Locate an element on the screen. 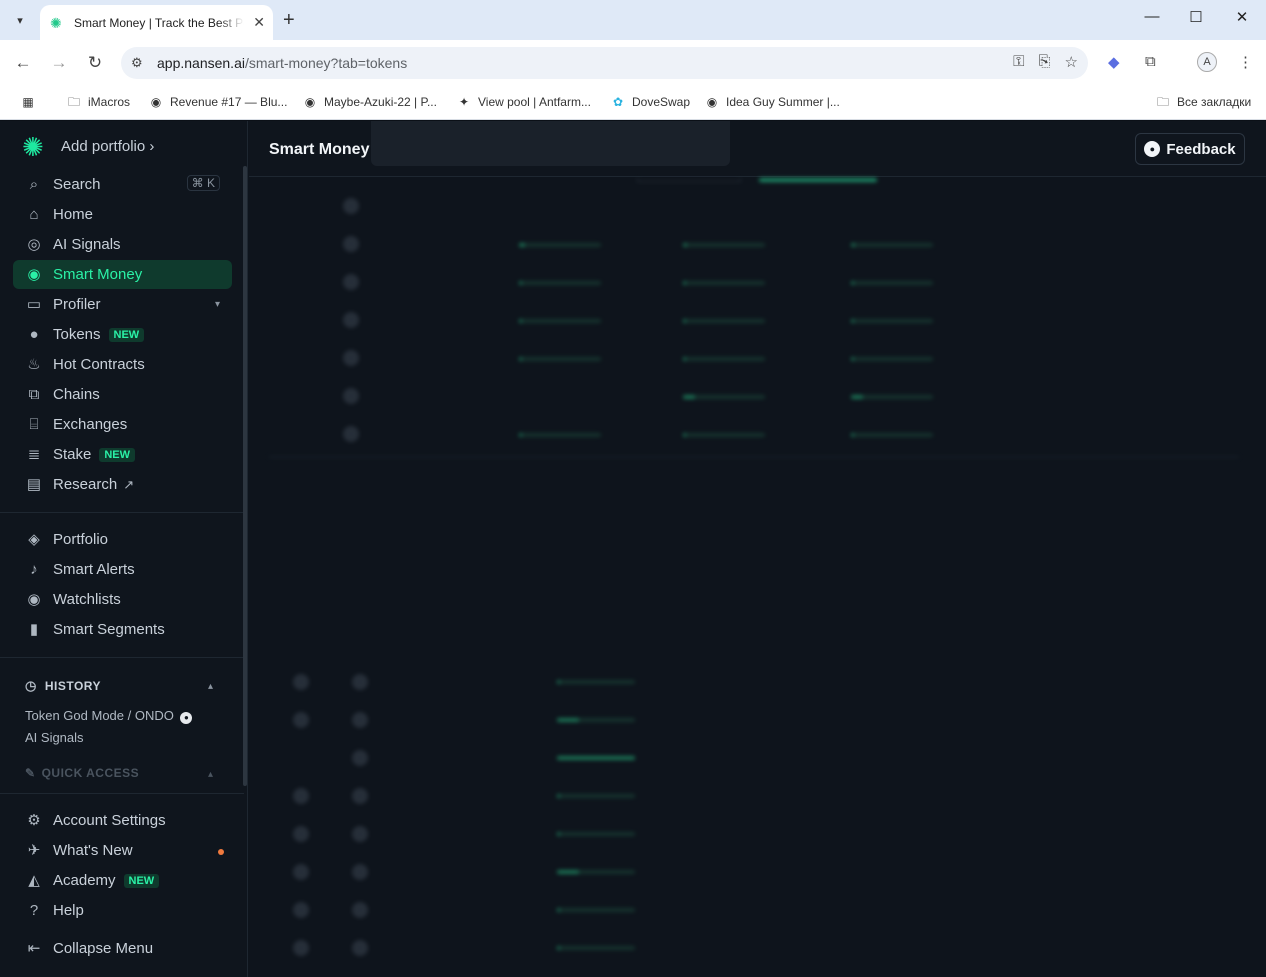 The image size is (1266, 977). sidebar-item-label: Watchlists is located at coordinates (87, 599).